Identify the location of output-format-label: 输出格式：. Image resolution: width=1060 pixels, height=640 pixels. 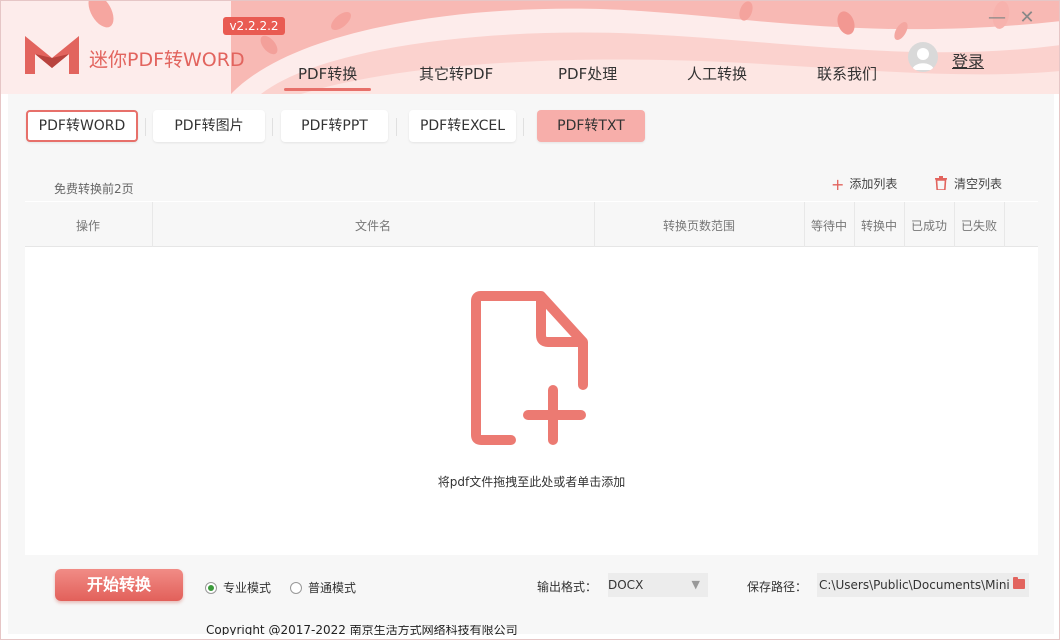
(567, 587).